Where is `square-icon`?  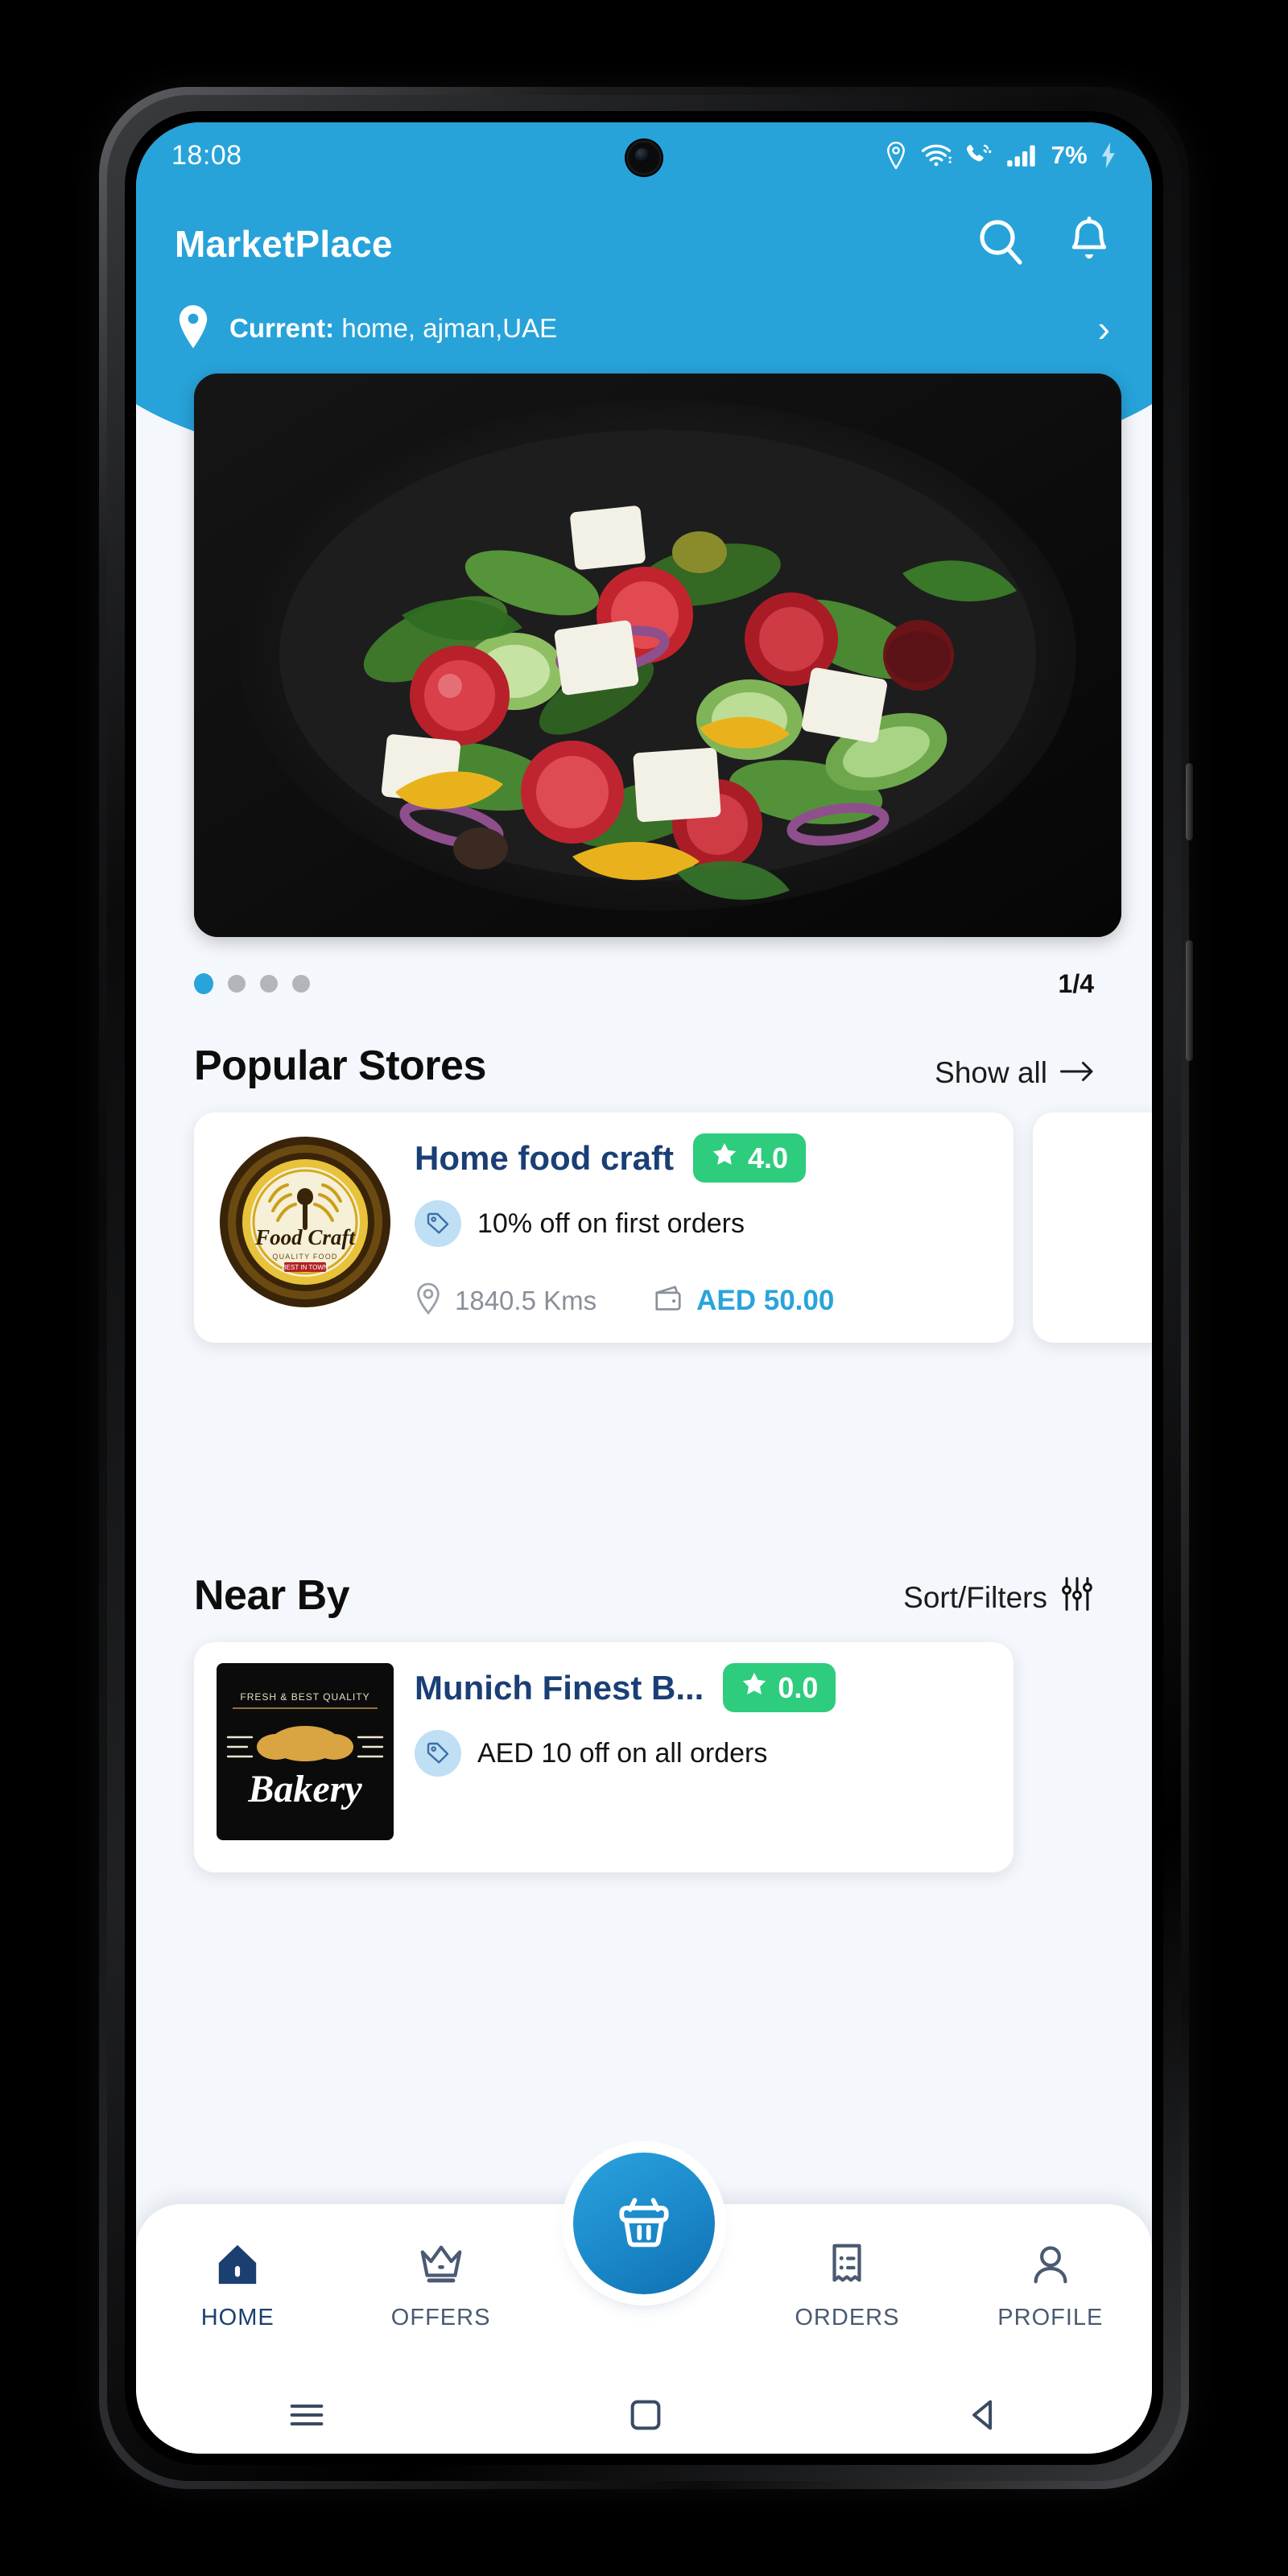 square-icon is located at coordinates (646, 2415).